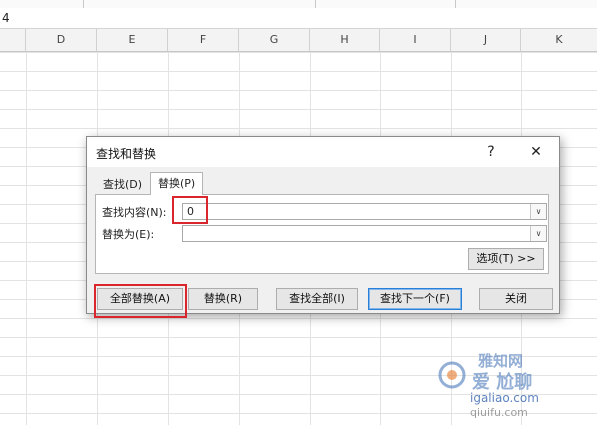 The image size is (597, 425). What do you see at coordinates (364, 211) in the screenshot?
I see `find-what-input: 0 ∨` at bounding box center [364, 211].